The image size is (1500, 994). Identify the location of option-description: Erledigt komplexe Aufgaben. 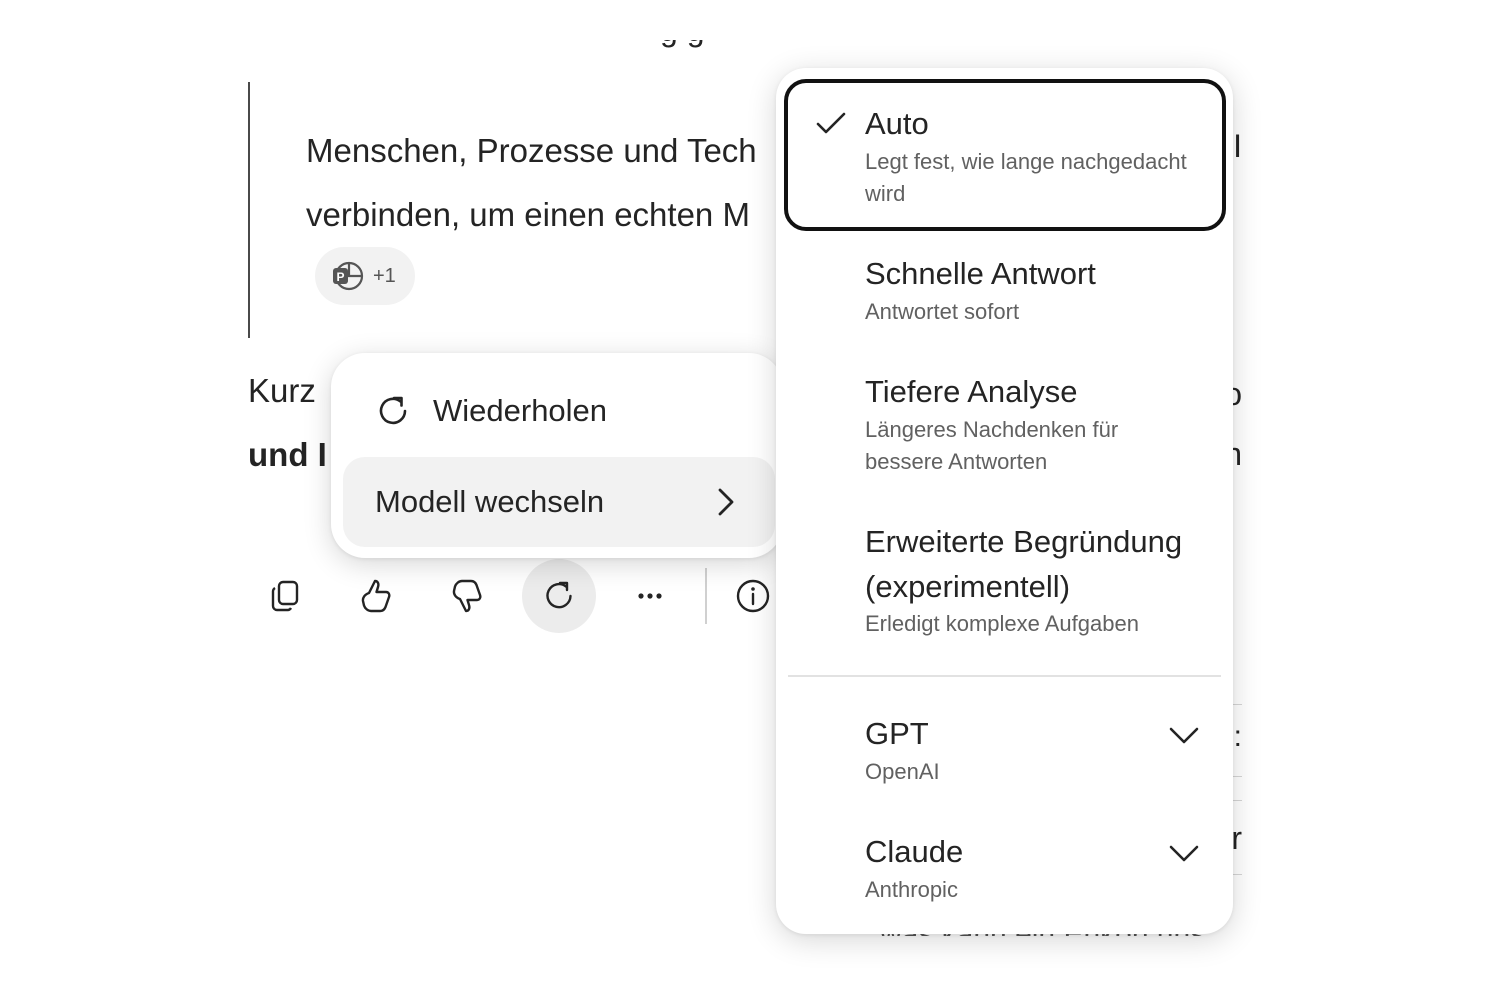
(1002, 623).